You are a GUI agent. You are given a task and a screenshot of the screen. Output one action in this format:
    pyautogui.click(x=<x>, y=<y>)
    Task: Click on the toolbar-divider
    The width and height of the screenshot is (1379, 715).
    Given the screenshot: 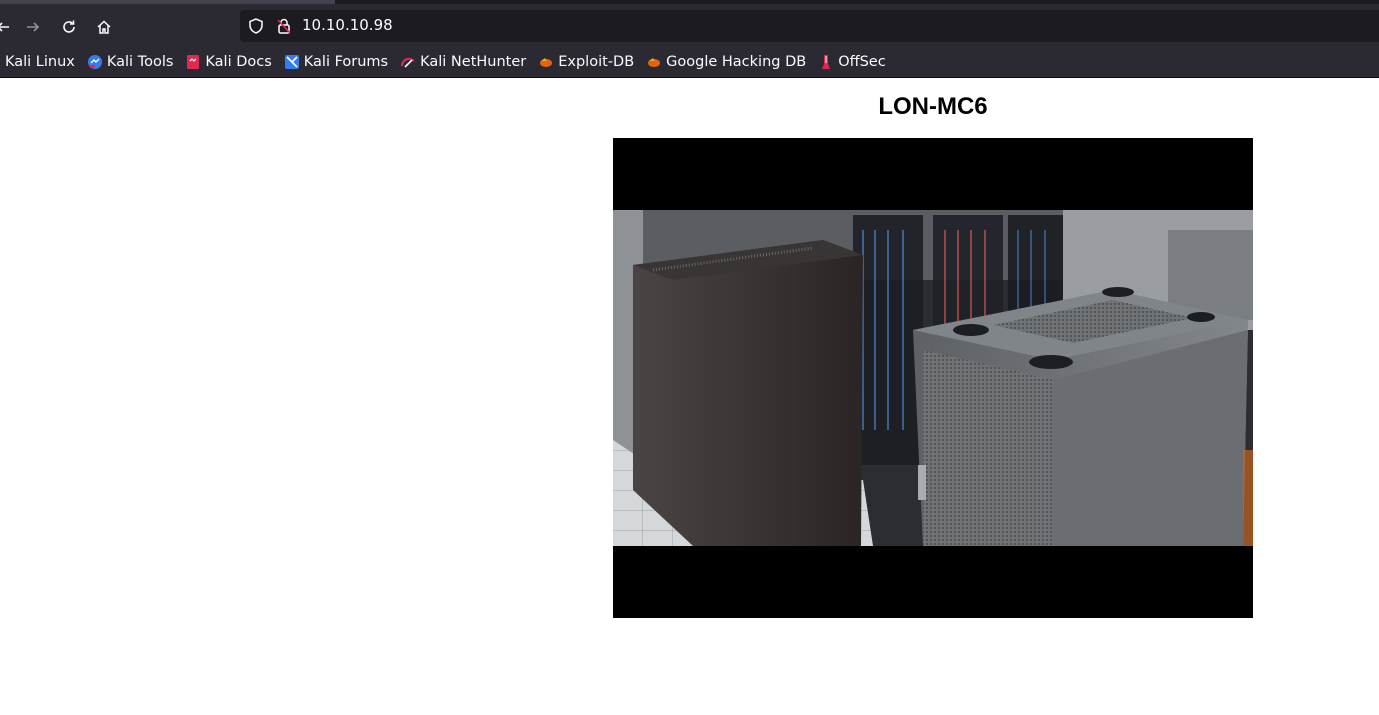 What is the action you would take?
    pyautogui.click(x=689, y=77)
    